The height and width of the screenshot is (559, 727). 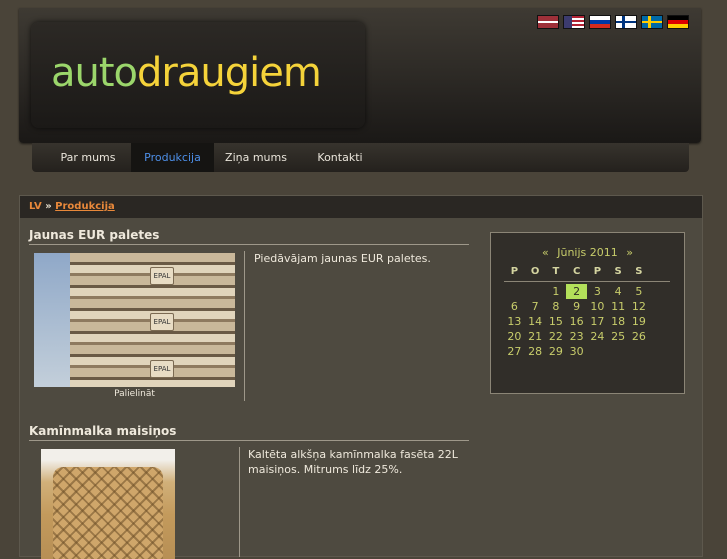 I want to click on us-flag-icon, so click(x=574, y=22).